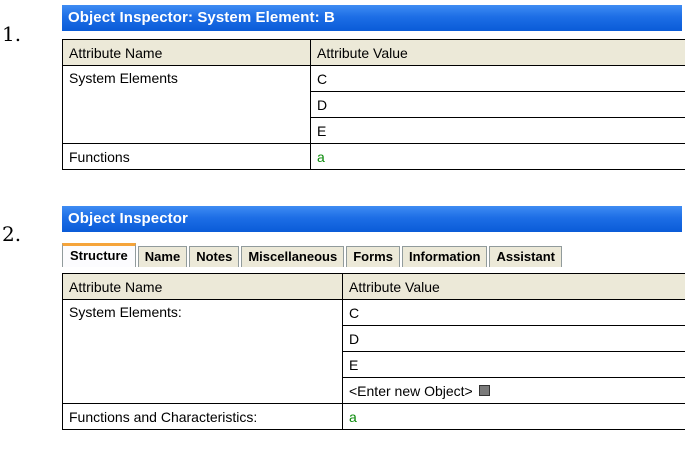 The height and width of the screenshot is (451, 685). Describe the element at coordinates (513, 286) in the screenshot. I see `panel2-header-attribute-value: Attribute Value` at that location.